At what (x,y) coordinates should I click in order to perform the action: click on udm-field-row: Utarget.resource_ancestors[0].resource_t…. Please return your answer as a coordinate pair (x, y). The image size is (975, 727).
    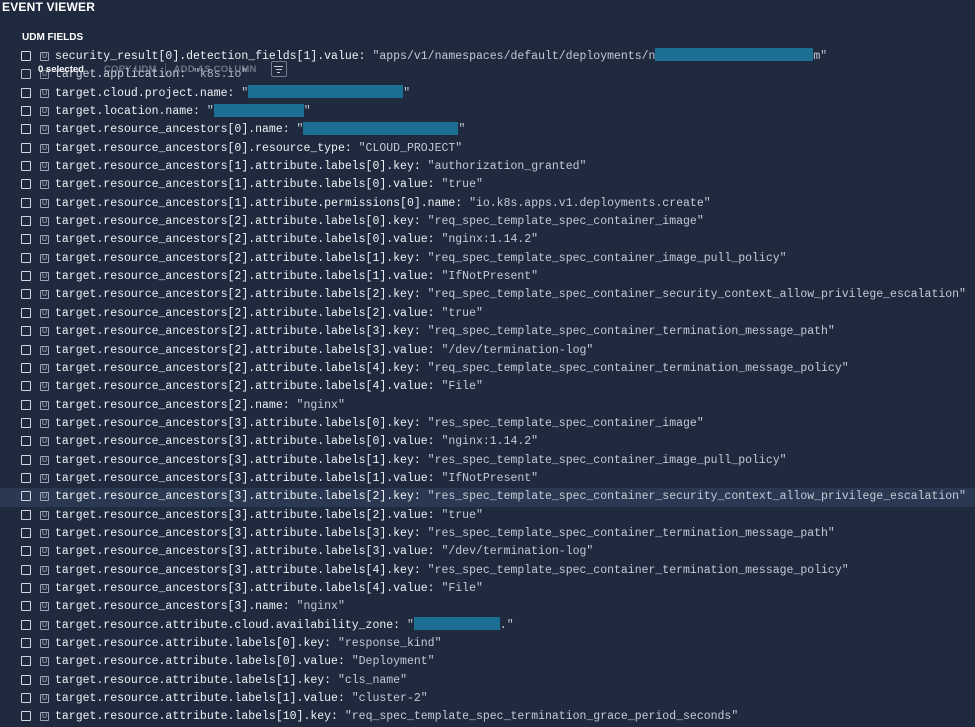
    Looking at the image, I should click on (487, 149).